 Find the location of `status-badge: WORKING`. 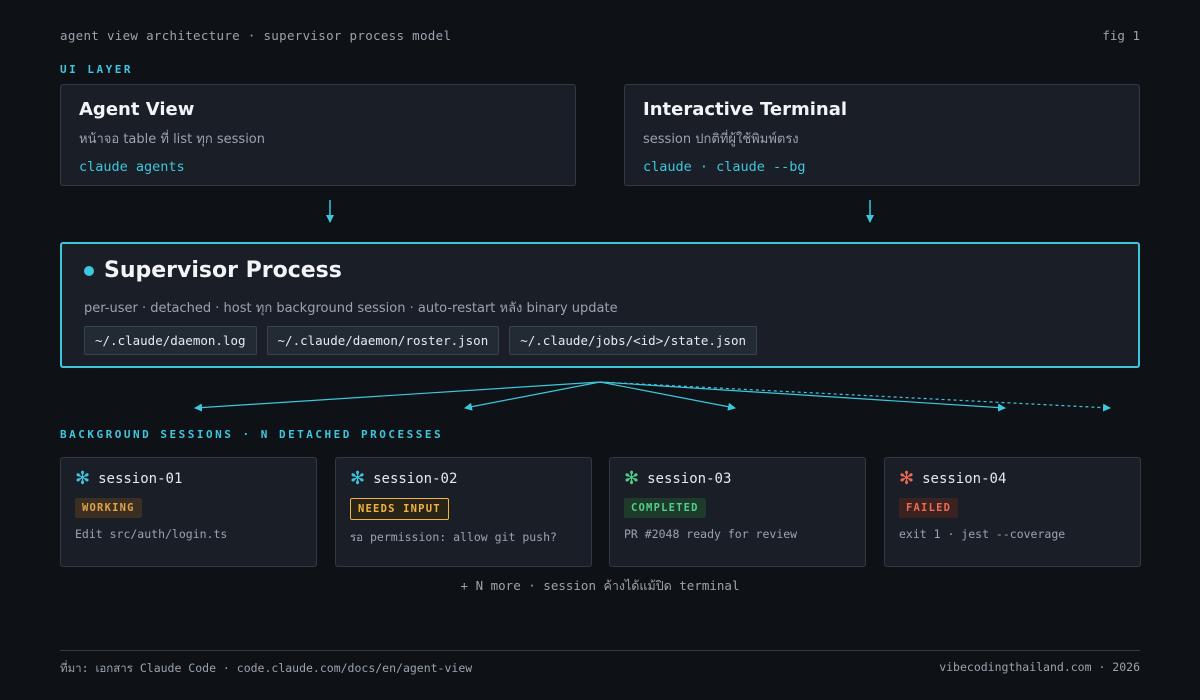

status-badge: WORKING is located at coordinates (108, 508).